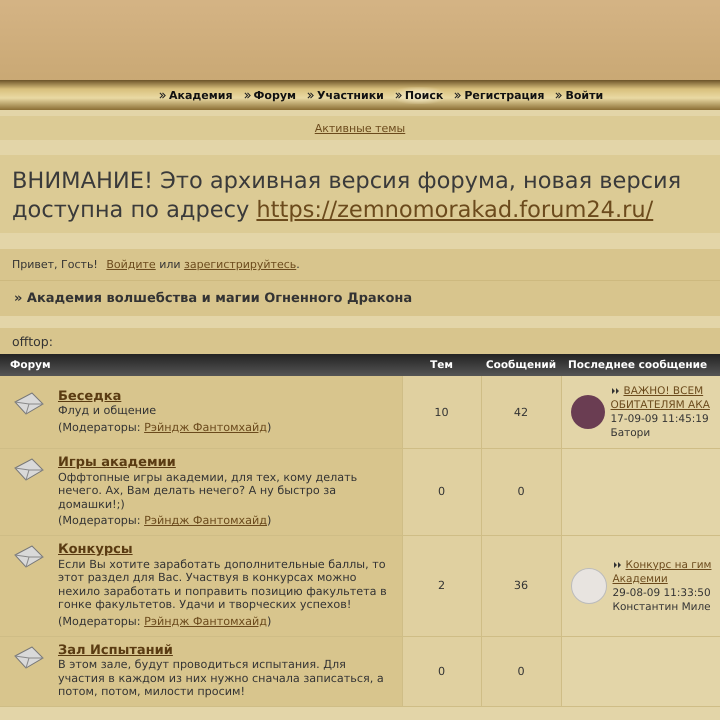 The width and height of the screenshot is (720, 720). What do you see at coordinates (660, 419) in the screenshot?
I see `post-date: 17-09-09 11:45:19` at bounding box center [660, 419].